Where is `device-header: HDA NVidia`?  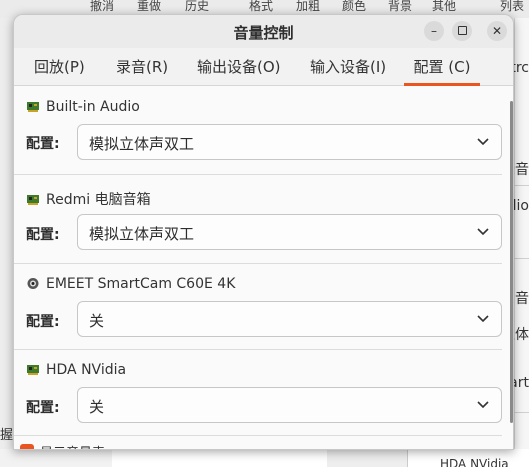
device-header: HDA NVidia is located at coordinates (76, 371).